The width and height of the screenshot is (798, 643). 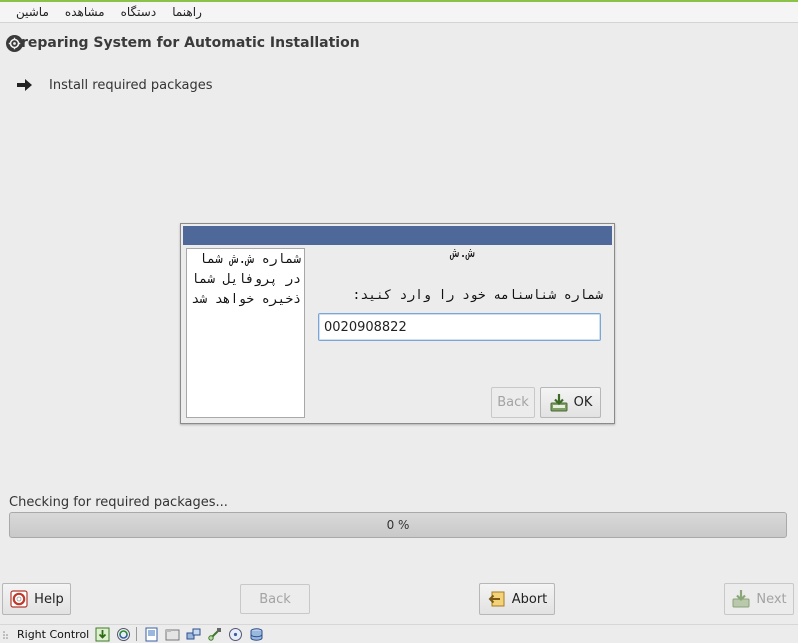 I want to click on lifebuoy-icon, so click(x=19, y=599).